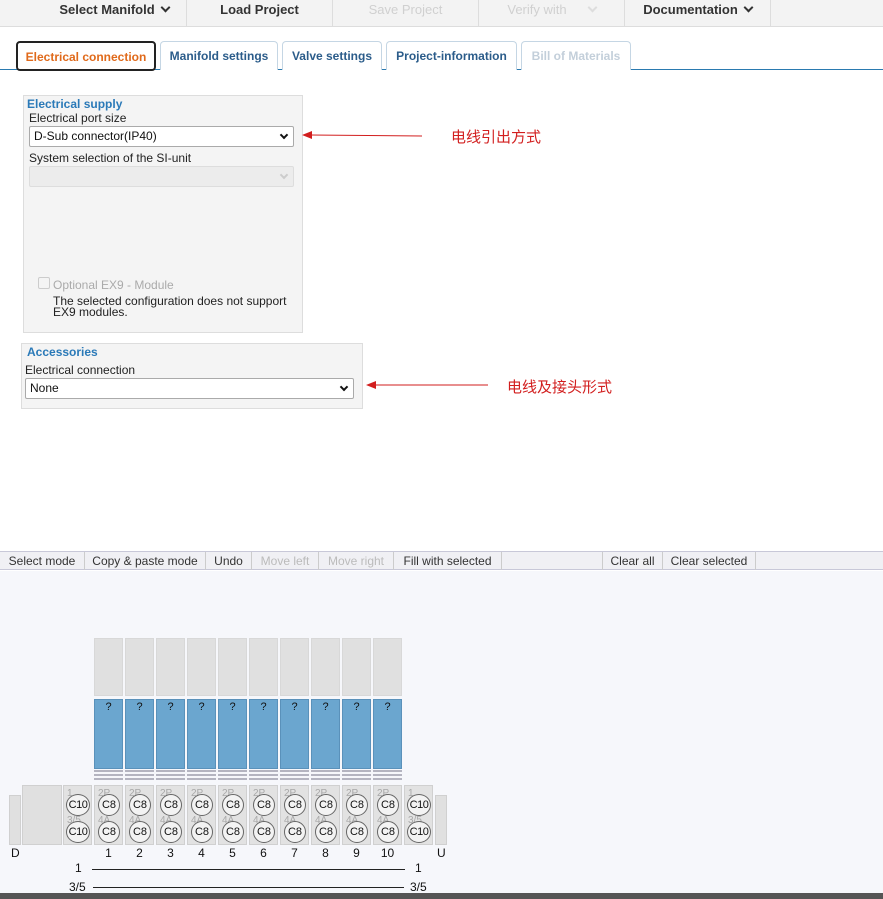 Image resolution: width=883 pixels, height=899 pixels. I want to click on move-left-button: Move left, so click(285, 561).